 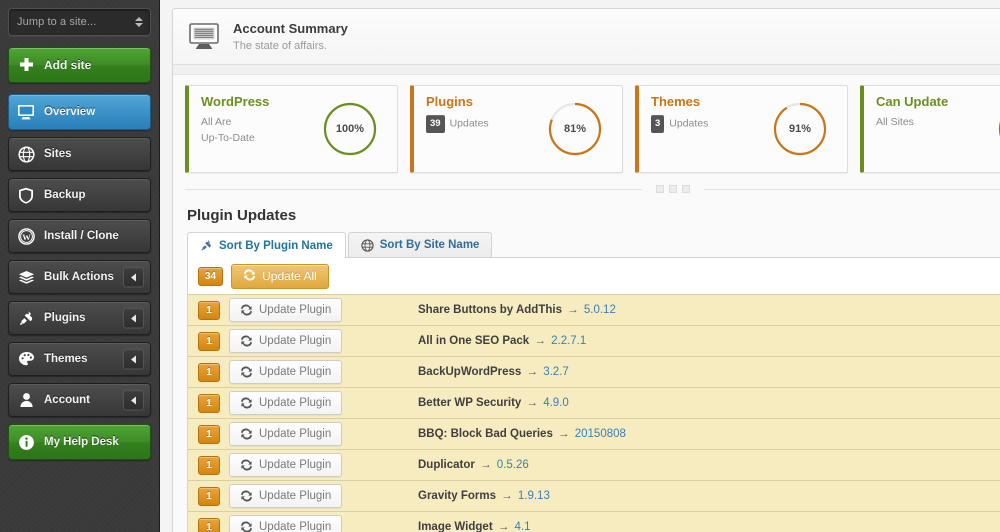 What do you see at coordinates (852, 189) in the screenshot?
I see `divider-right` at bounding box center [852, 189].